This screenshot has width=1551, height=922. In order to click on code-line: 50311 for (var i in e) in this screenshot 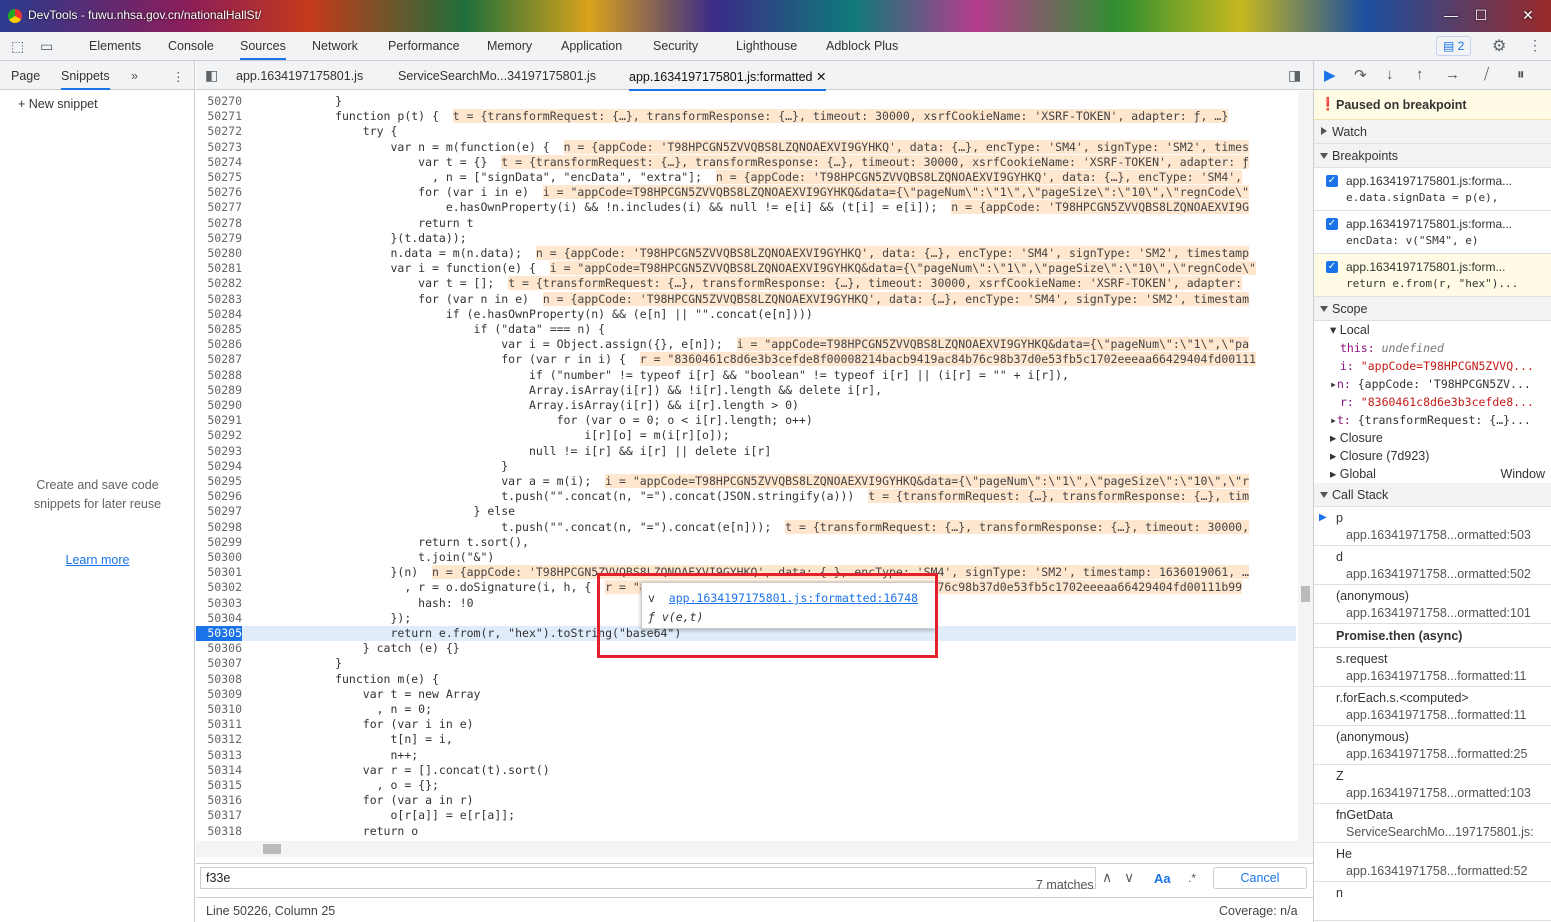, I will do `click(746, 724)`.